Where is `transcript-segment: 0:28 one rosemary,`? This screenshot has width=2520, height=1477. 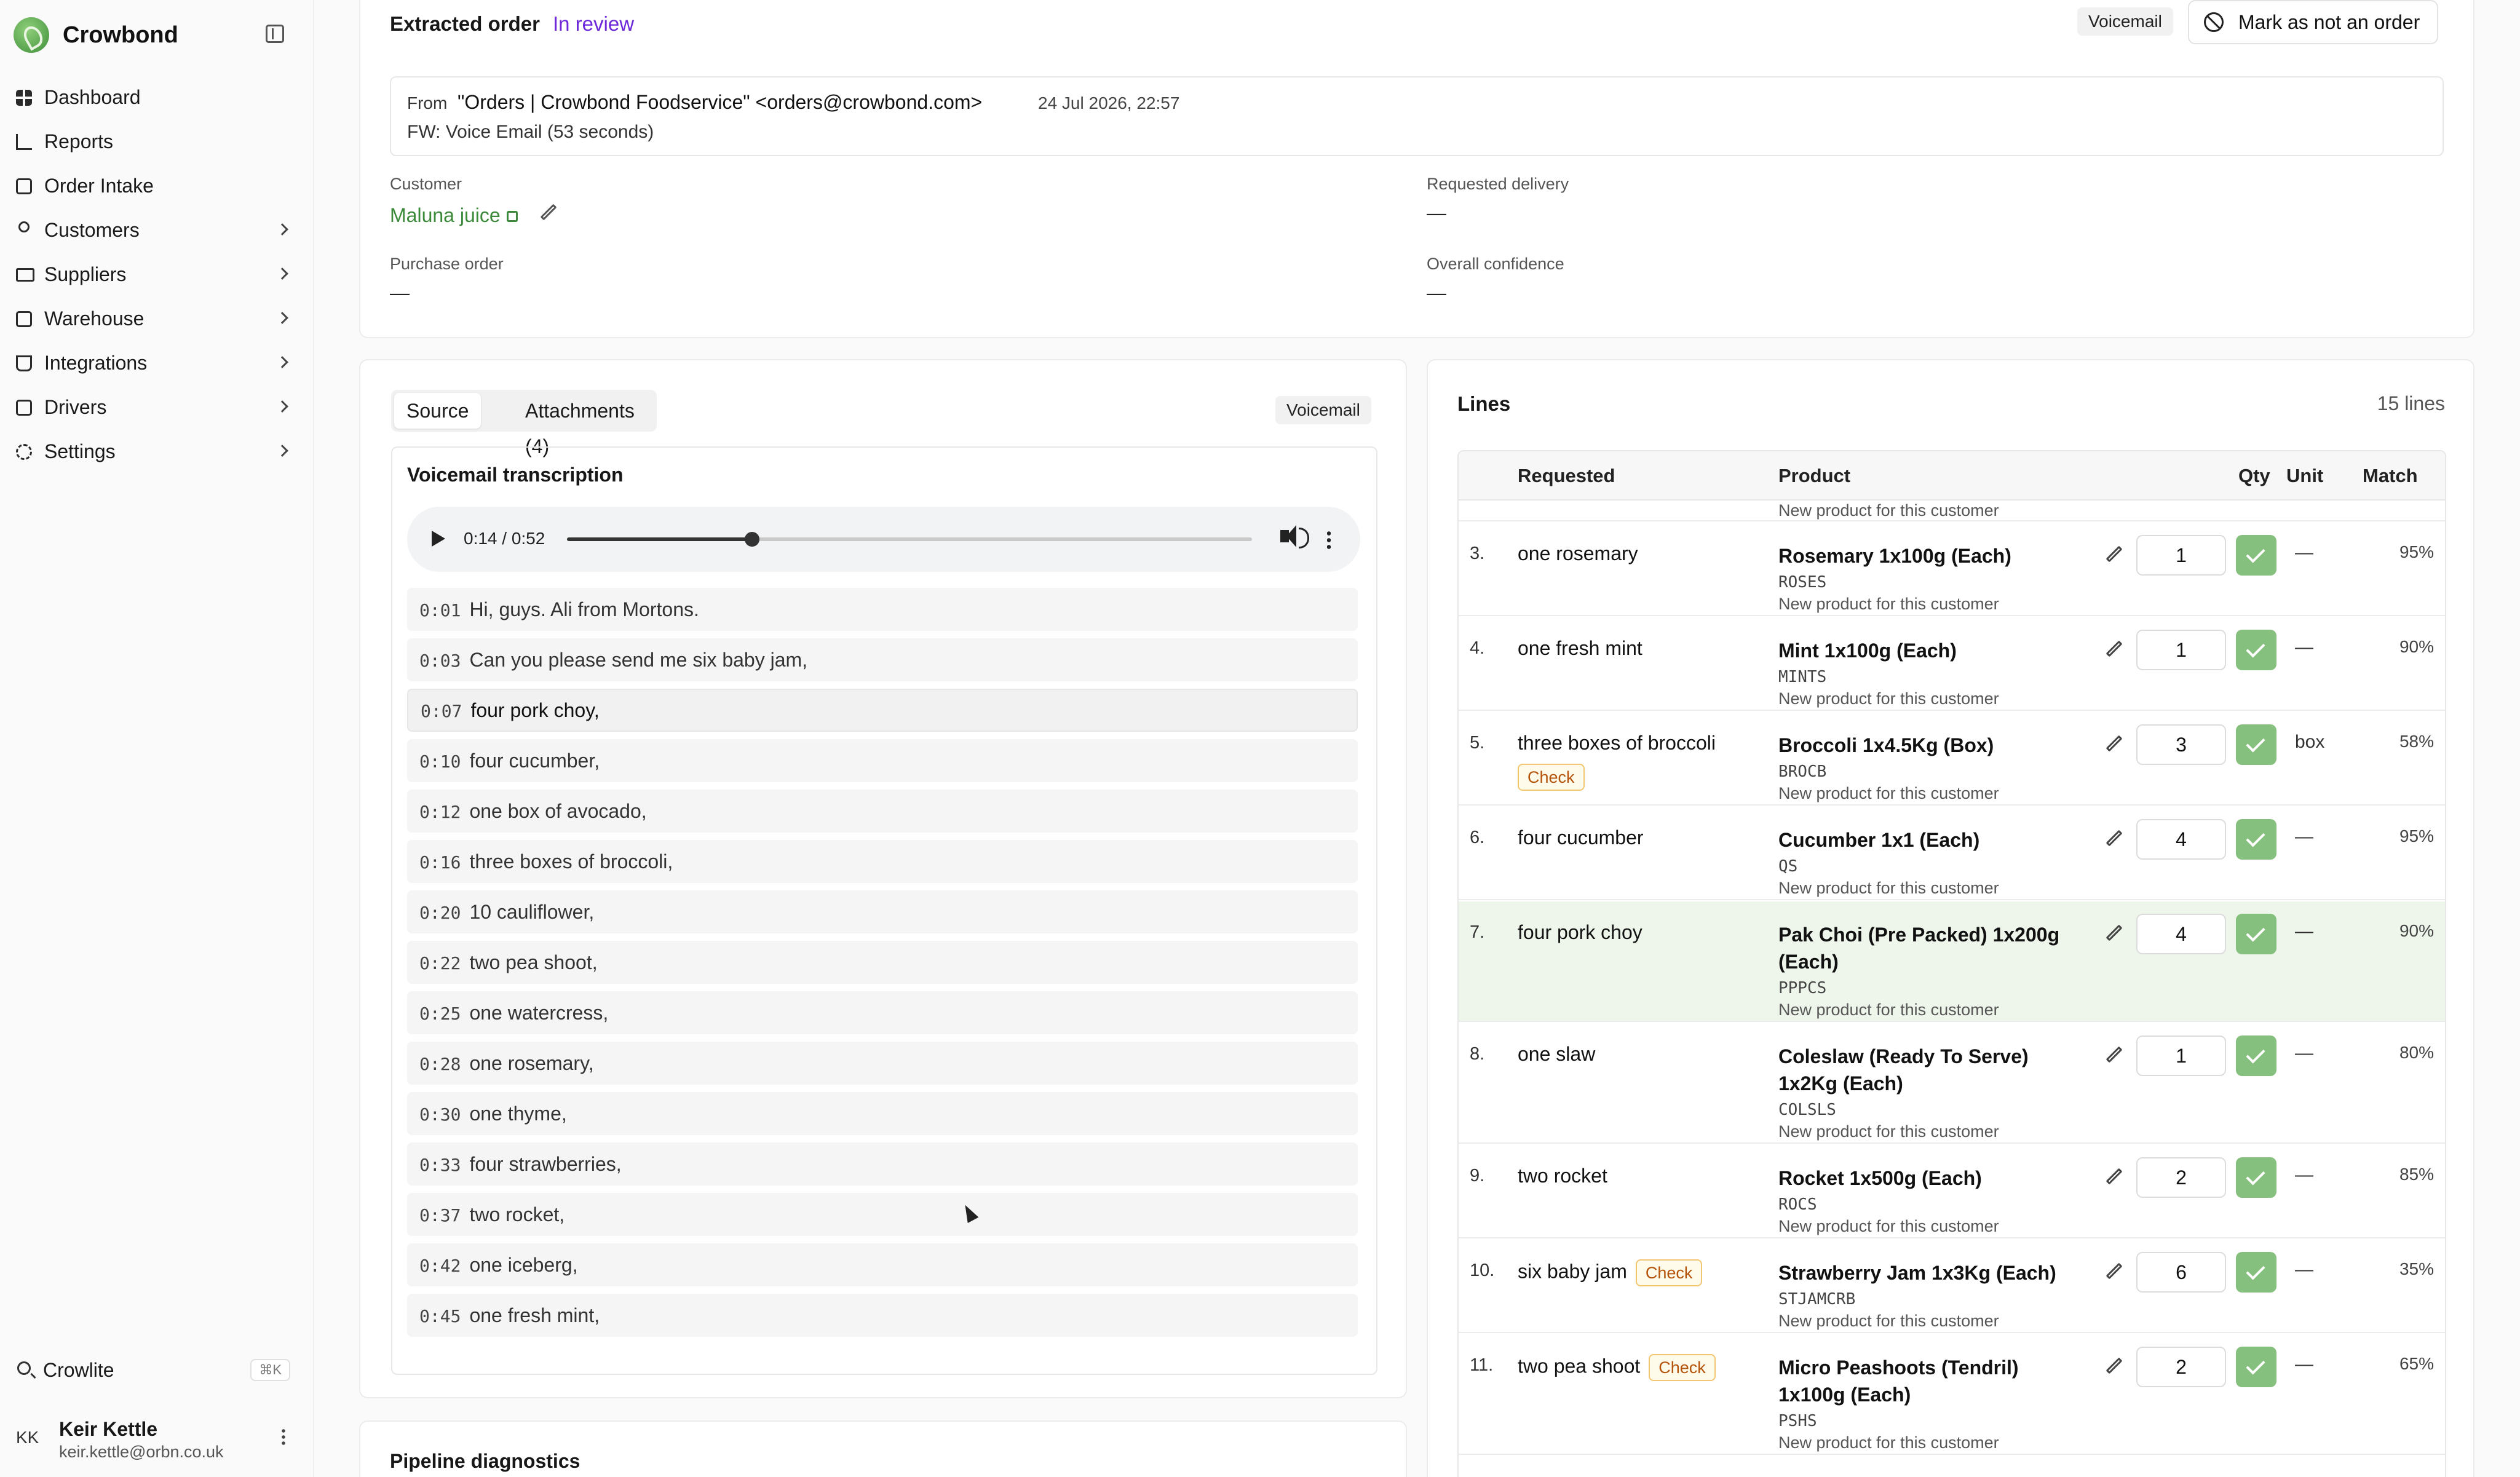
transcript-segment: 0:28 one rosemary, is located at coordinates (882, 1063).